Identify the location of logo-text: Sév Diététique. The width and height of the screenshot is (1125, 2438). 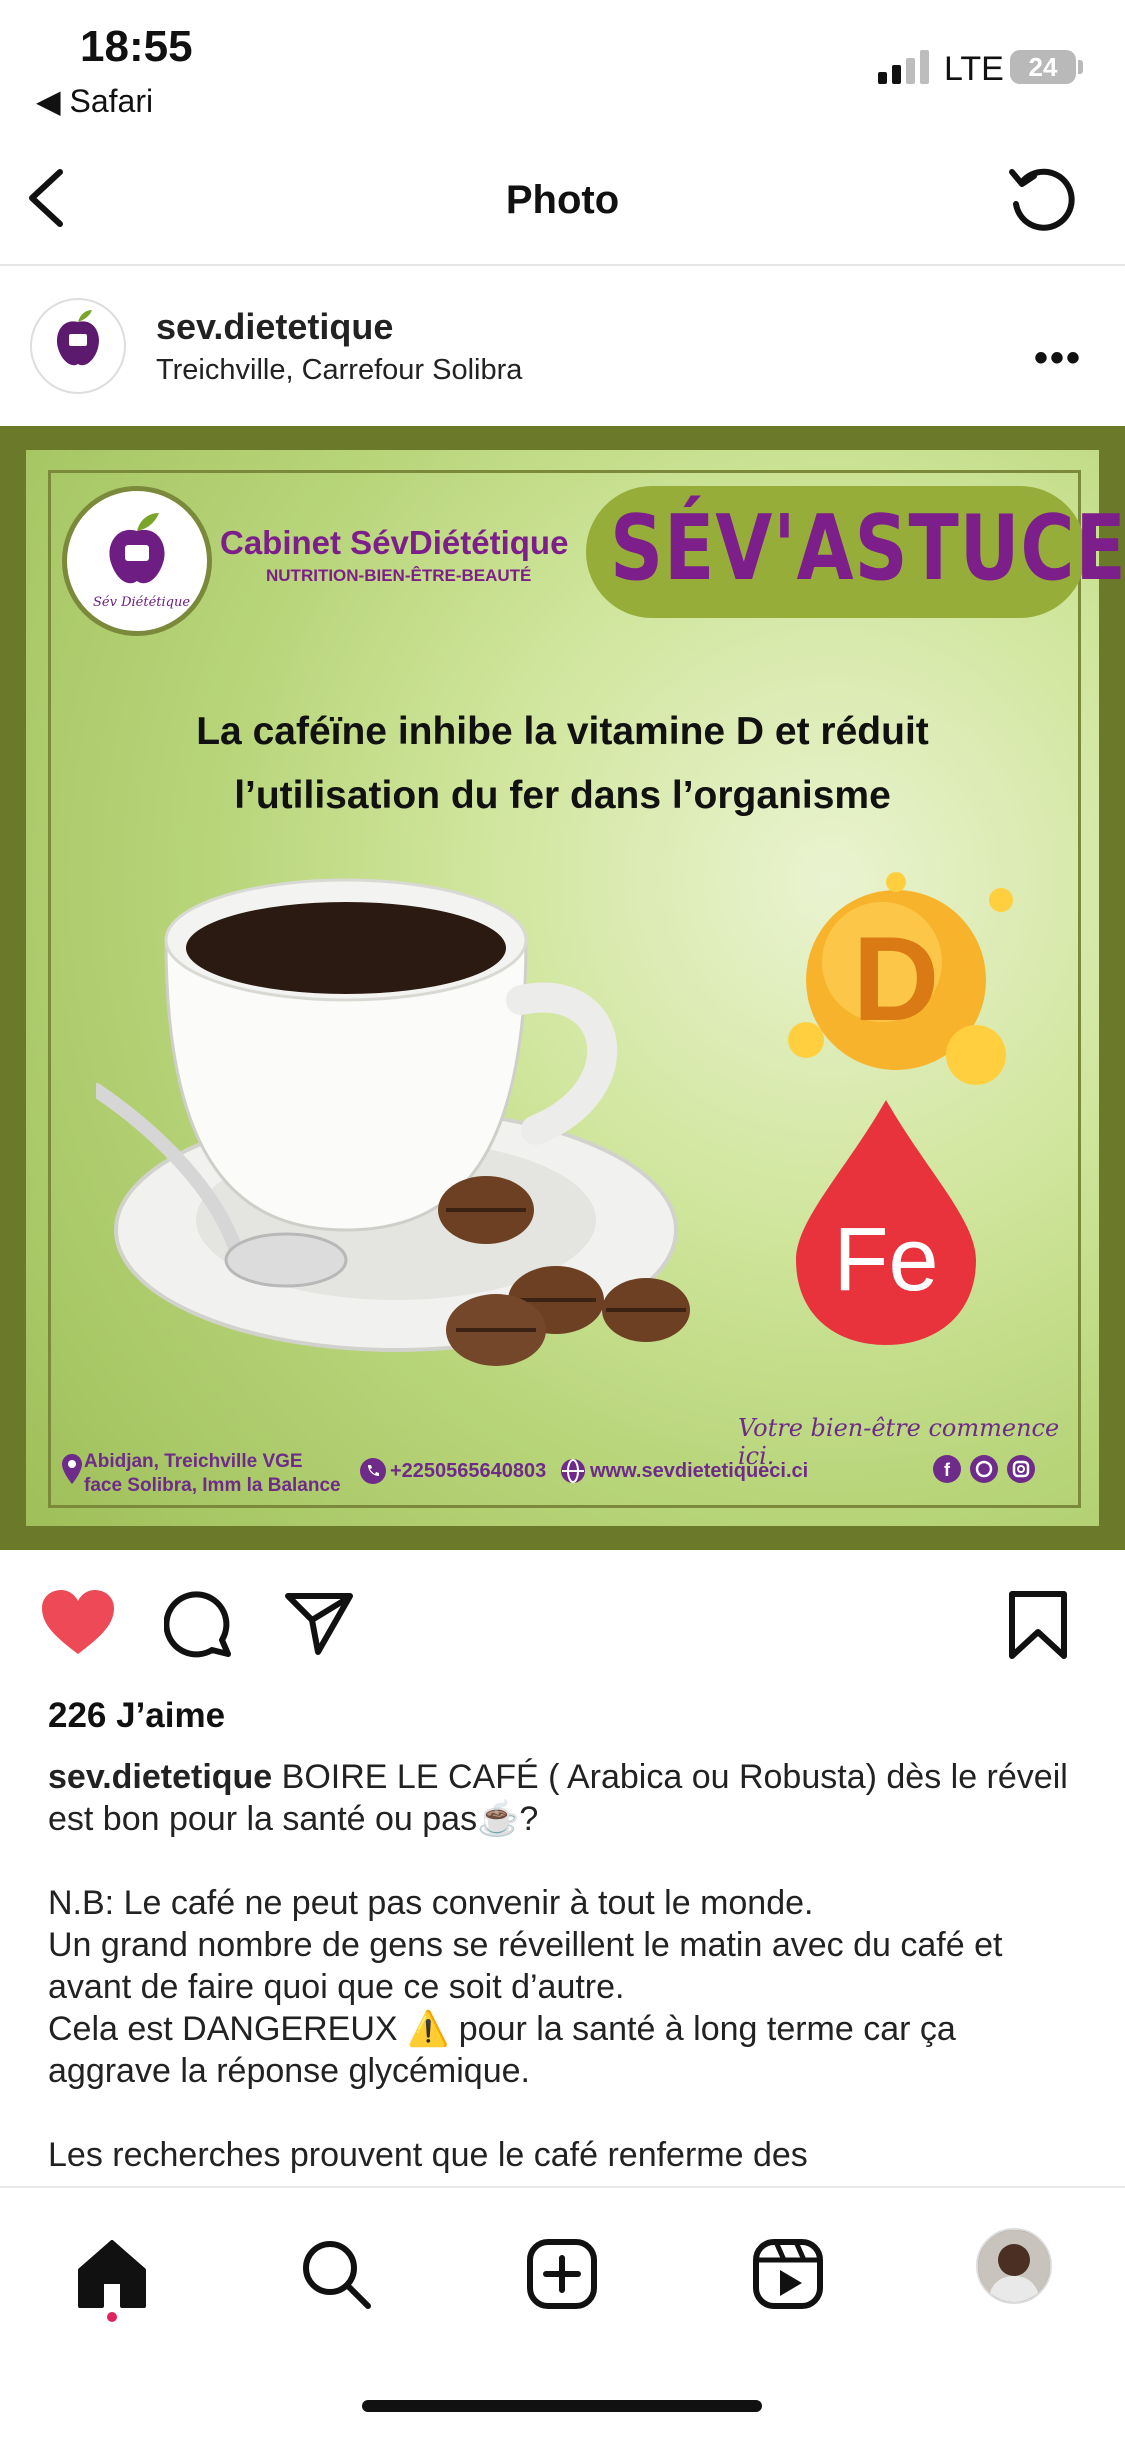
(142, 602).